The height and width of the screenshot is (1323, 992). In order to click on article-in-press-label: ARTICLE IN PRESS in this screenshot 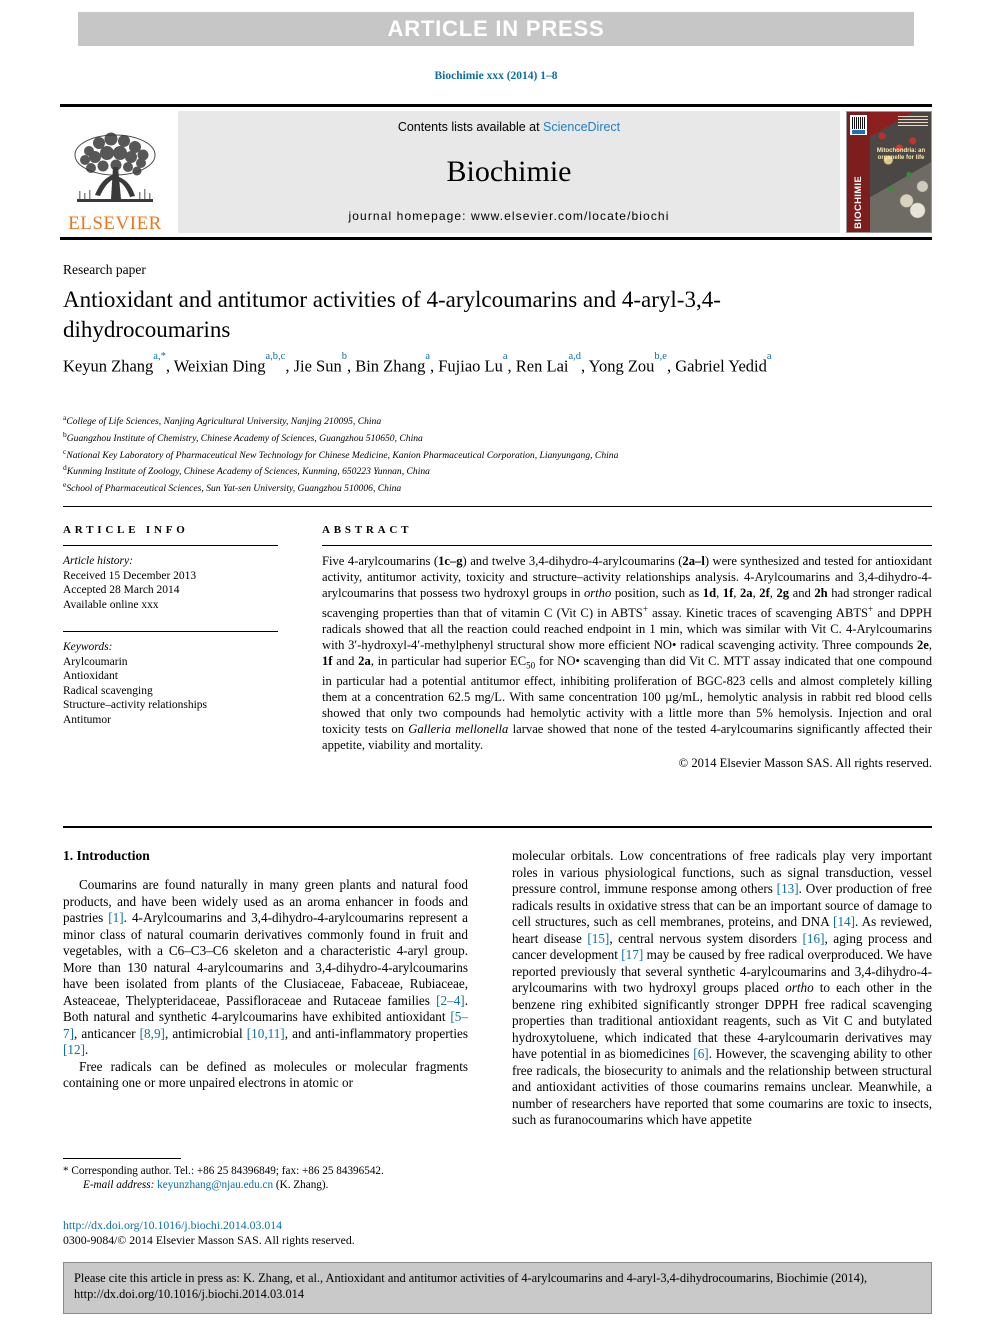, I will do `click(496, 28)`.